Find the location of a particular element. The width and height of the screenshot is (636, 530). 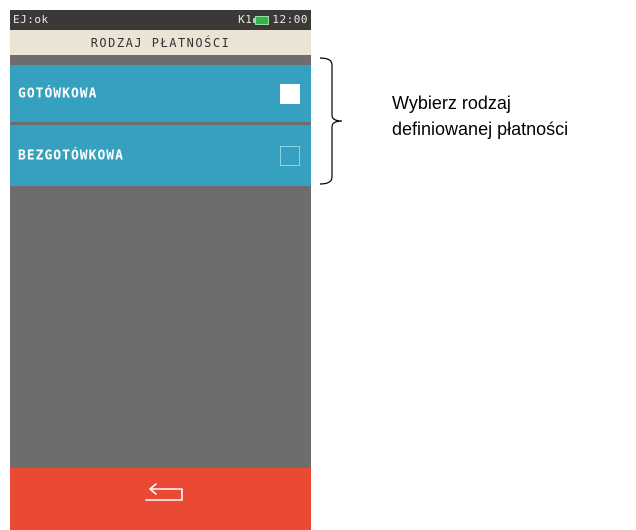

channel-indicator: K1 is located at coordinates (245, 19).